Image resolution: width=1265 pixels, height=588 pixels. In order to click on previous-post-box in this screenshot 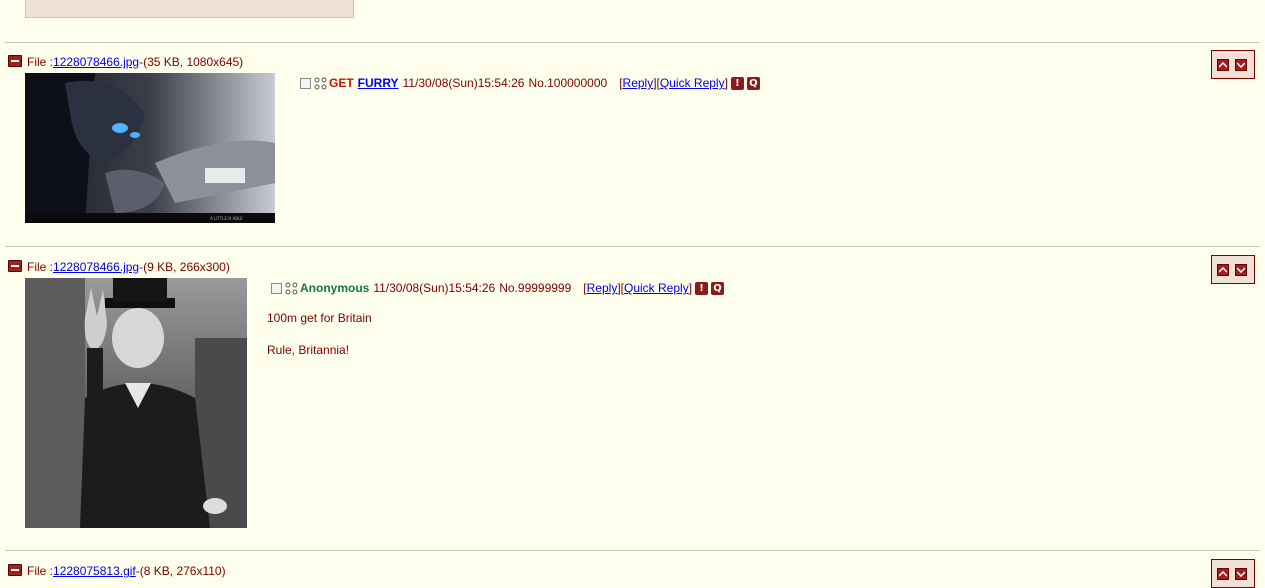, I will do `click(189, 9)`.